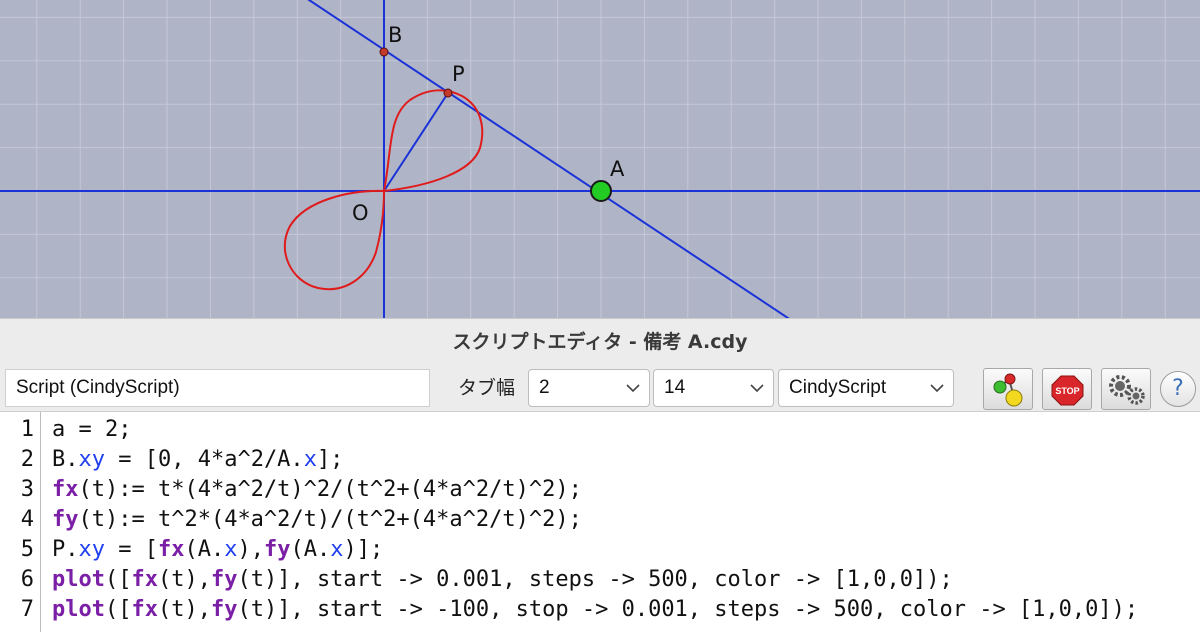 The height and width of the screenshot is (632, 1200). I want to click on code-line: B.xy = [0, 4*a^2/A.x];, so click(197, 460).